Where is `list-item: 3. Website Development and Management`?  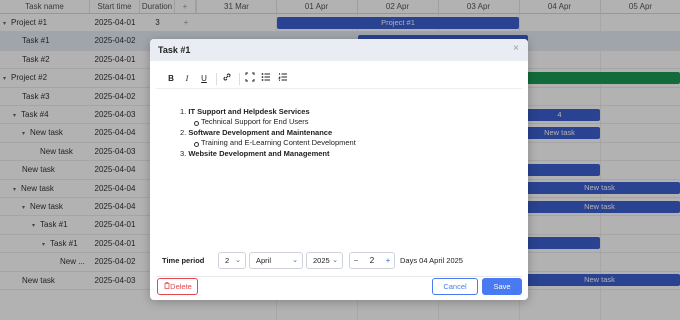
list-item: 3. Website Development and Management is located at coordinates (255, 153).